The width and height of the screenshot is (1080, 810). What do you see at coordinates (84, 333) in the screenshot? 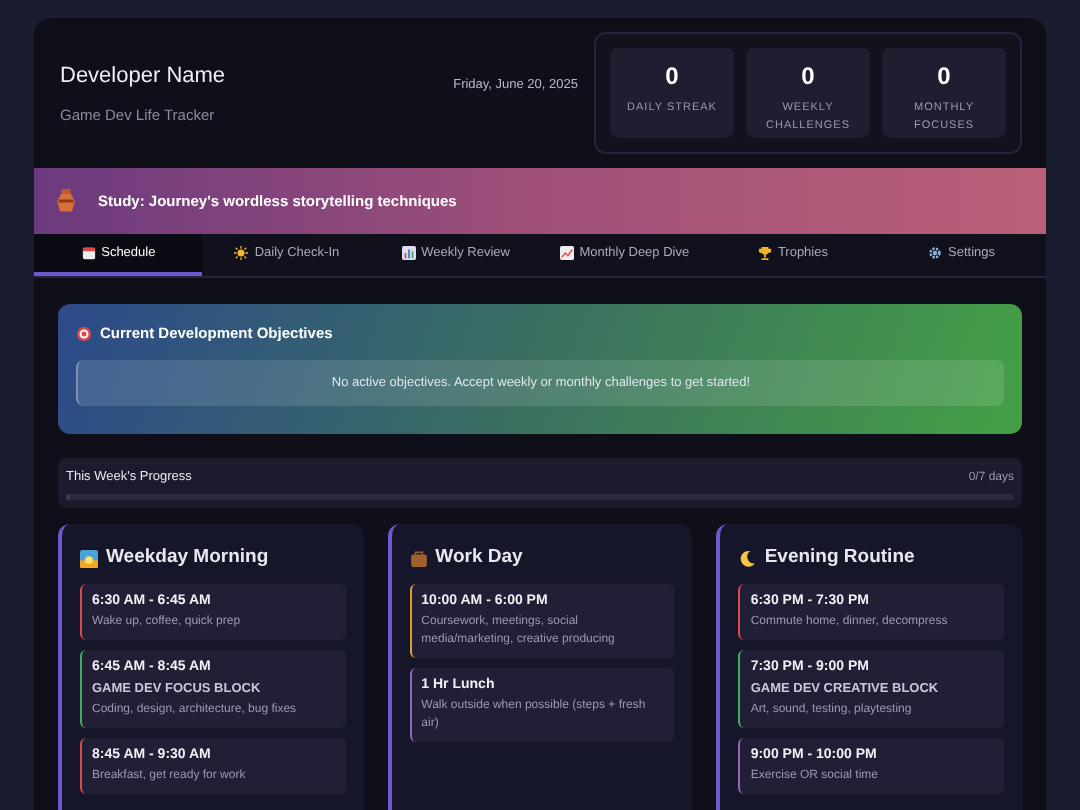
I see `target-icon` at bounding box center [84, 333].